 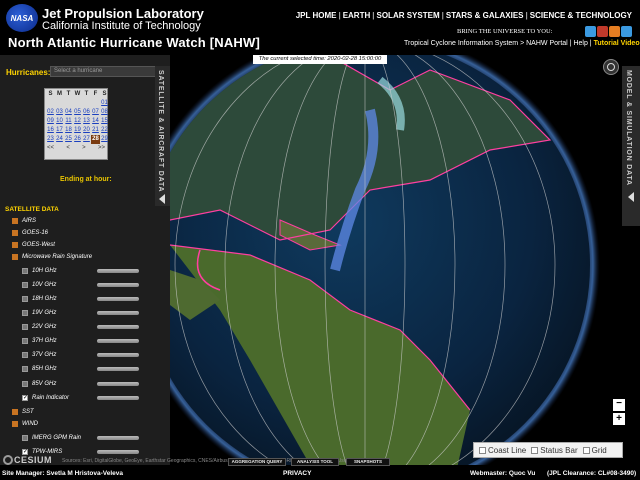 What do you see at coordinates (86, 130) in the screenshot?
I see `calendar-day: 20` at bounding box center [86, 130].